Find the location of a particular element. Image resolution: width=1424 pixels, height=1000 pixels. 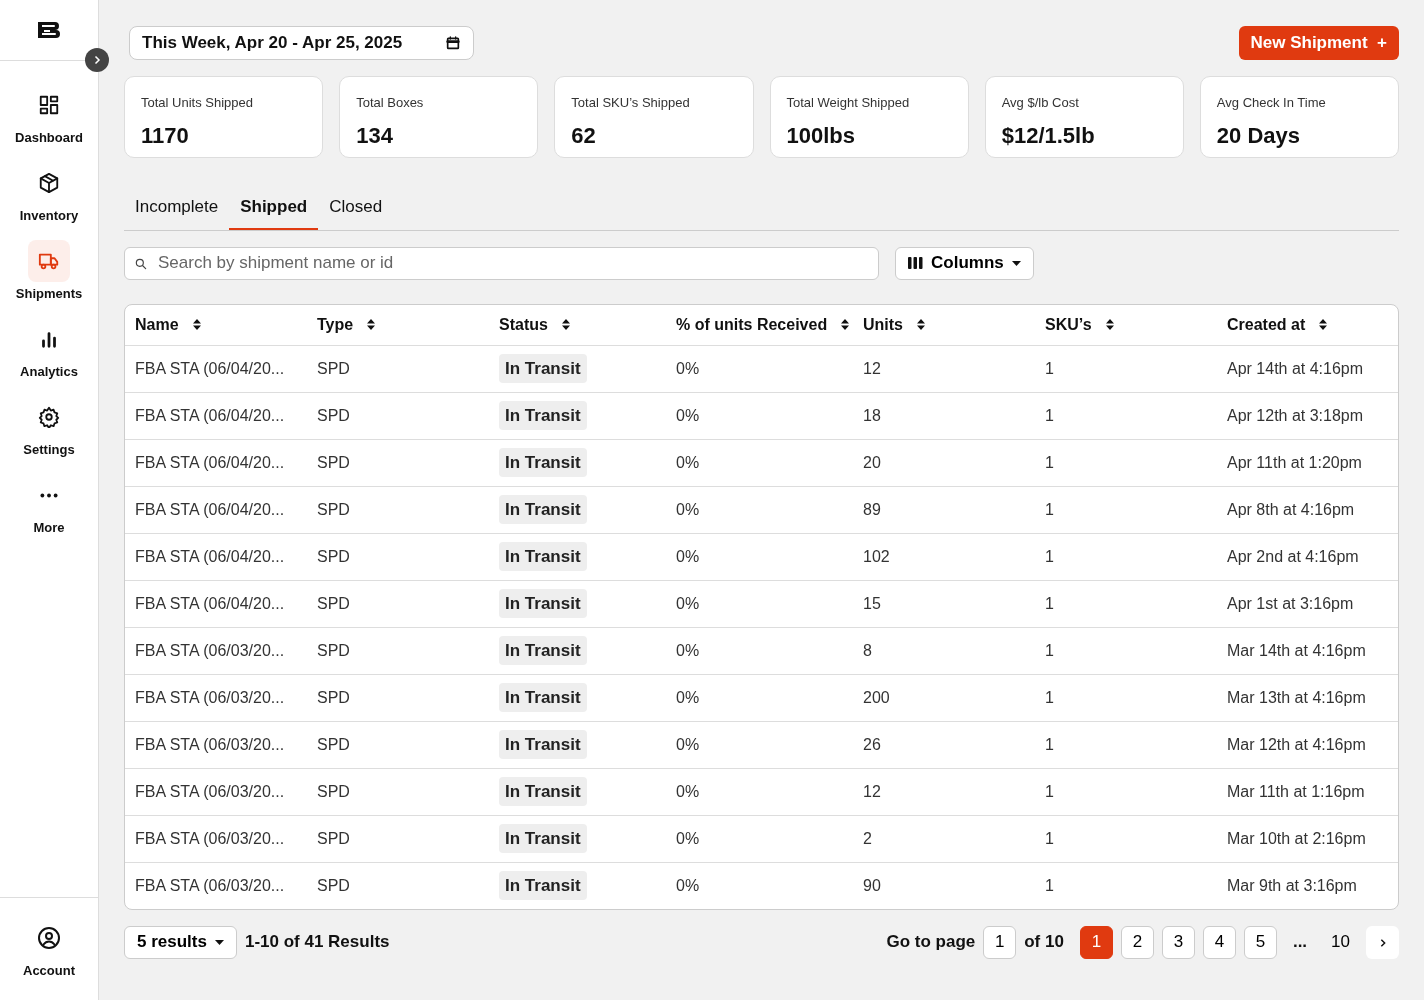

tab: Closed is located at coordinates (356, 208).